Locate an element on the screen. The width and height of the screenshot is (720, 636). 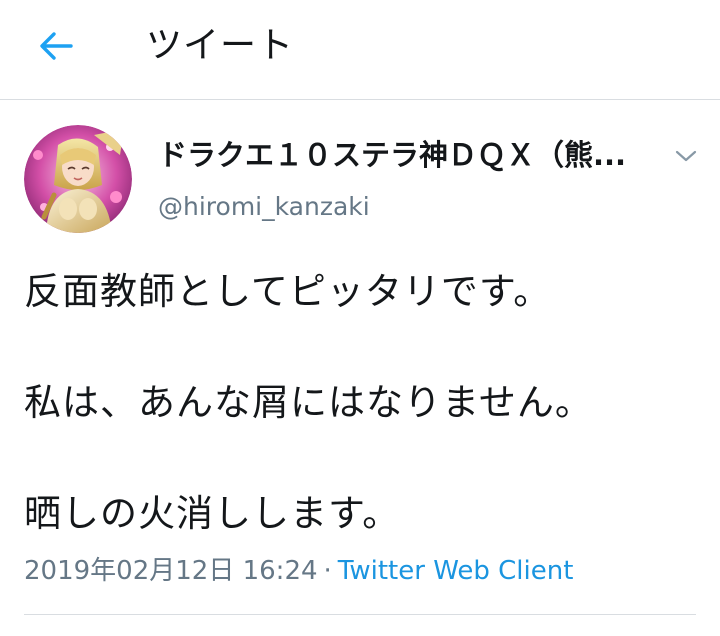
tweet-source-link: Twitter Web Client is located at coordinates (456, 571).